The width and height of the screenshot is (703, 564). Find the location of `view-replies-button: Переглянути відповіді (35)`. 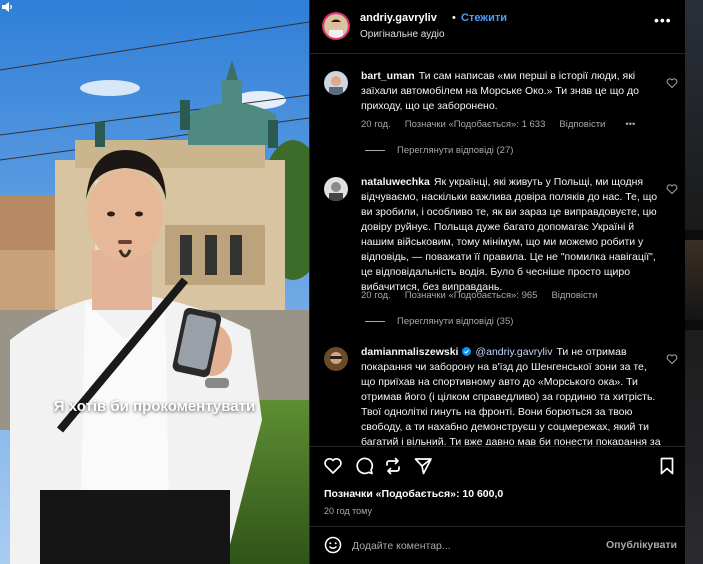

view-replies-button: Переглянути відповіді (35) is located at coordinates (439, 321).